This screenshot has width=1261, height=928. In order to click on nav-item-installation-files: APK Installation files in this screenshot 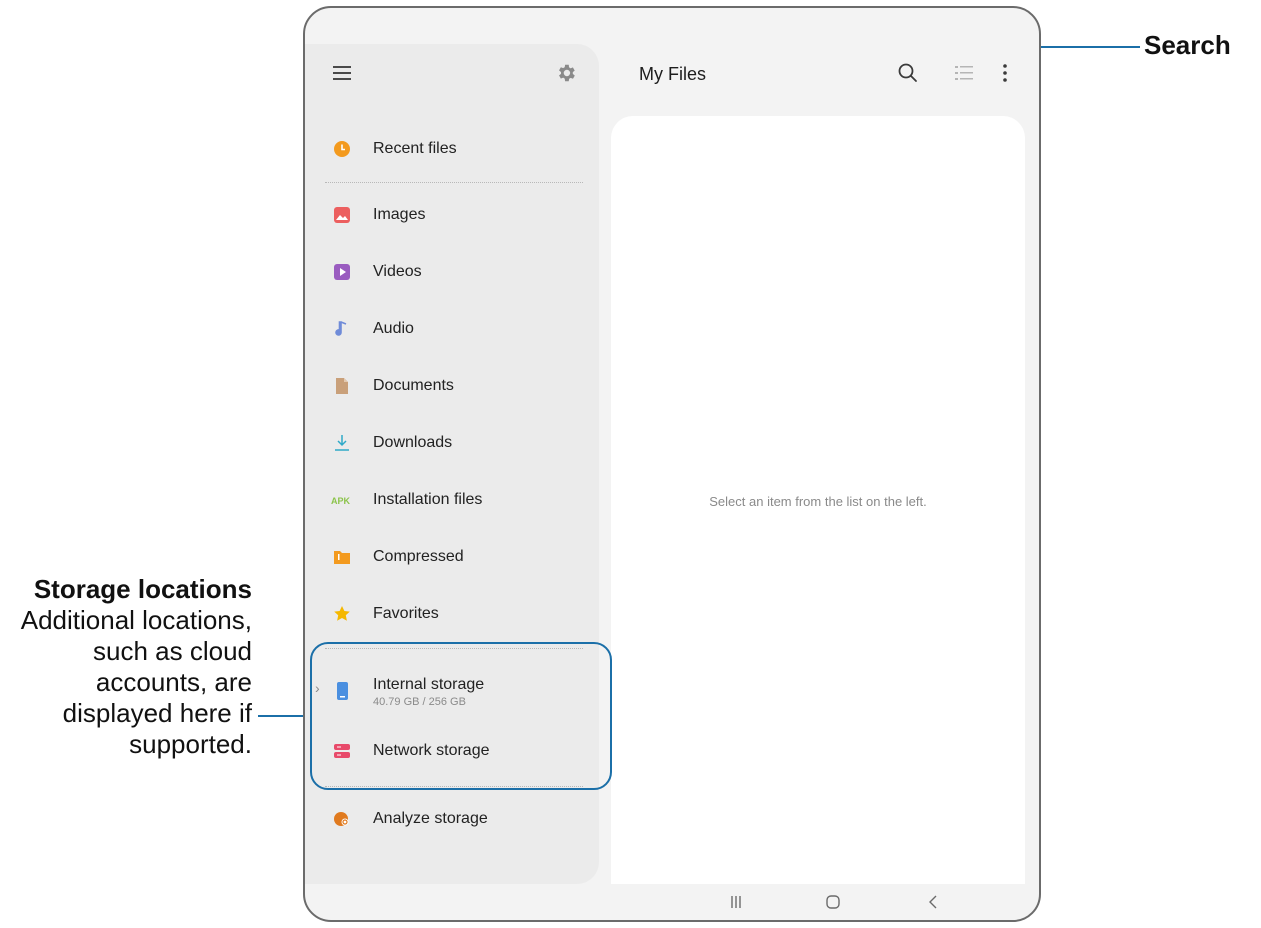, I will do `click(452, 501)`.